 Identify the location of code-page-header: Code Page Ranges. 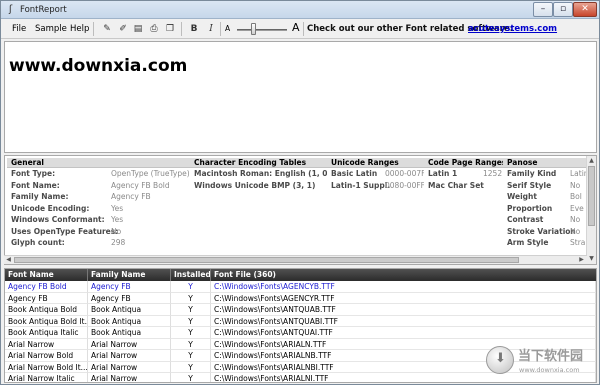
(463, 163).